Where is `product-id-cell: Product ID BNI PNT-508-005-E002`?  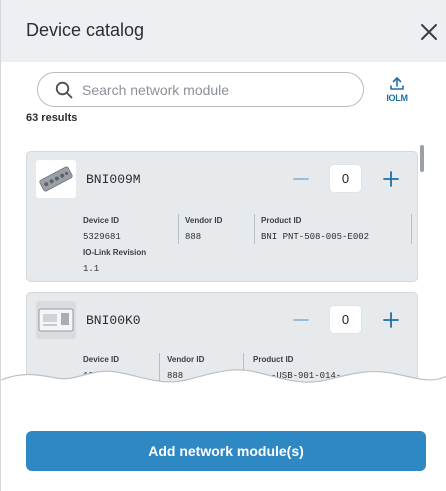
product-id-cell: Product ID BNI PNT-508-005-E002 is located at coordinates (315, 229).